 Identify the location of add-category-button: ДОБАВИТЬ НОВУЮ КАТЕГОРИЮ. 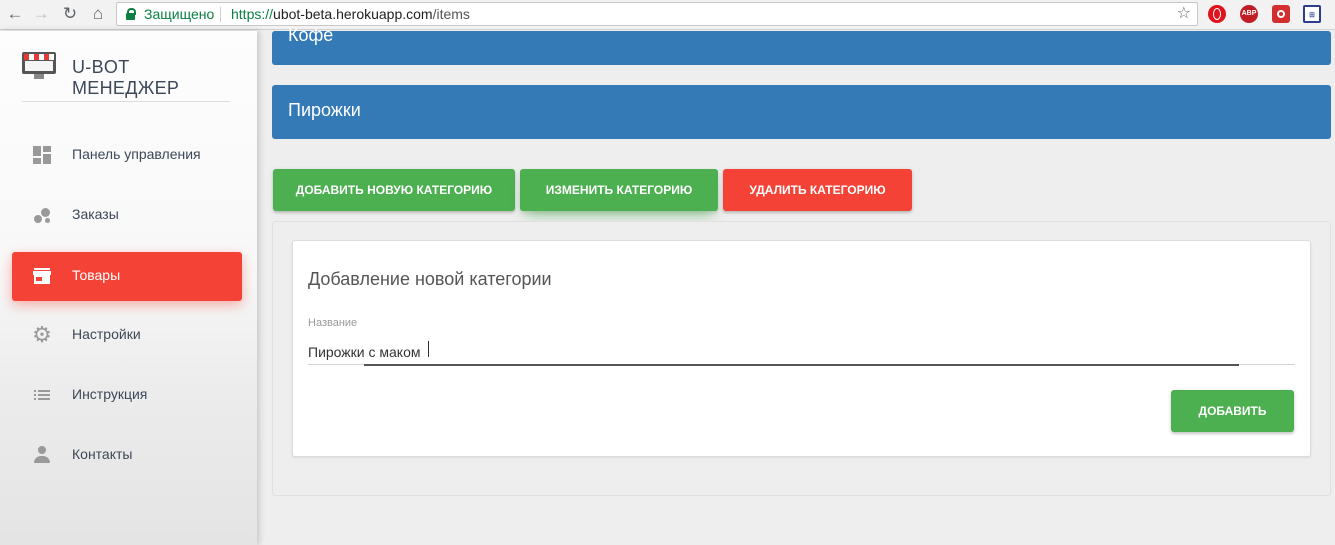
(394, 190).